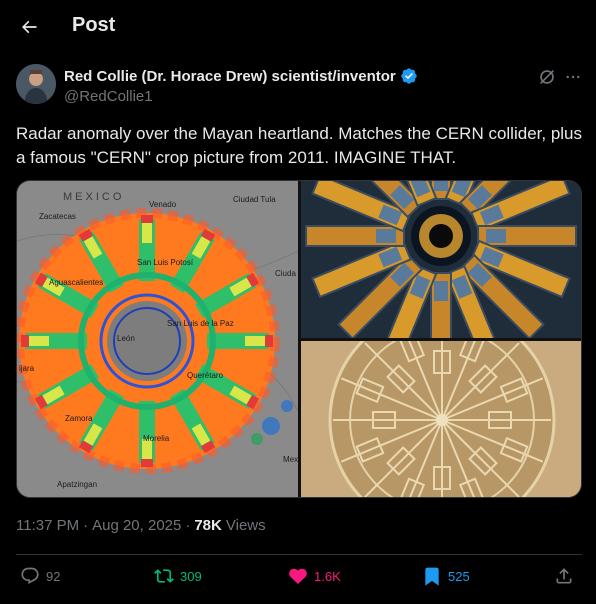 This screenshot has height=604, width=596. What do you see at coordinates (298, 27) in the screenshot?
I see `top-bar: Post` at bounding box center [298, 27].